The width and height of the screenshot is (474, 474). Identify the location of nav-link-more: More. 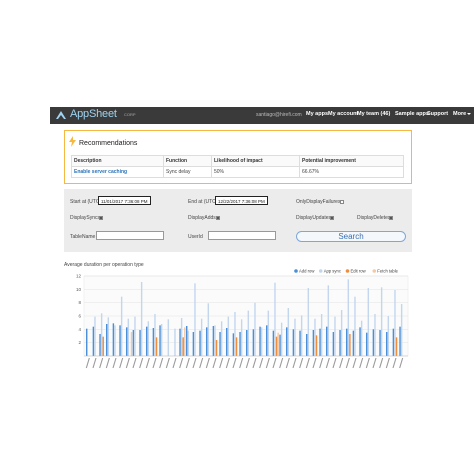
(462, 114).